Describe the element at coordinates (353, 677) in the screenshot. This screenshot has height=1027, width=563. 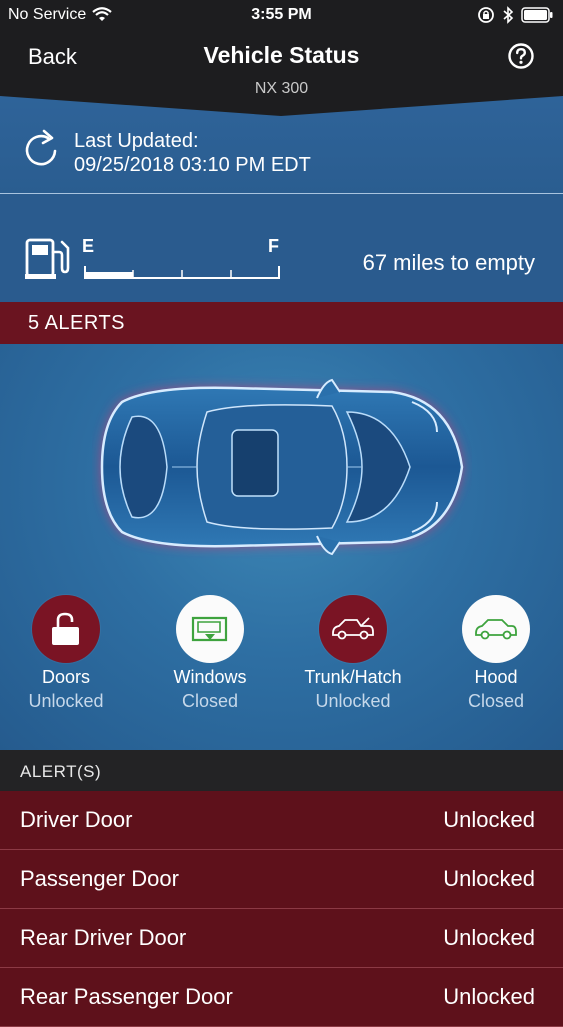
I see `trunk-label: Trunk/Hatch` at that location.